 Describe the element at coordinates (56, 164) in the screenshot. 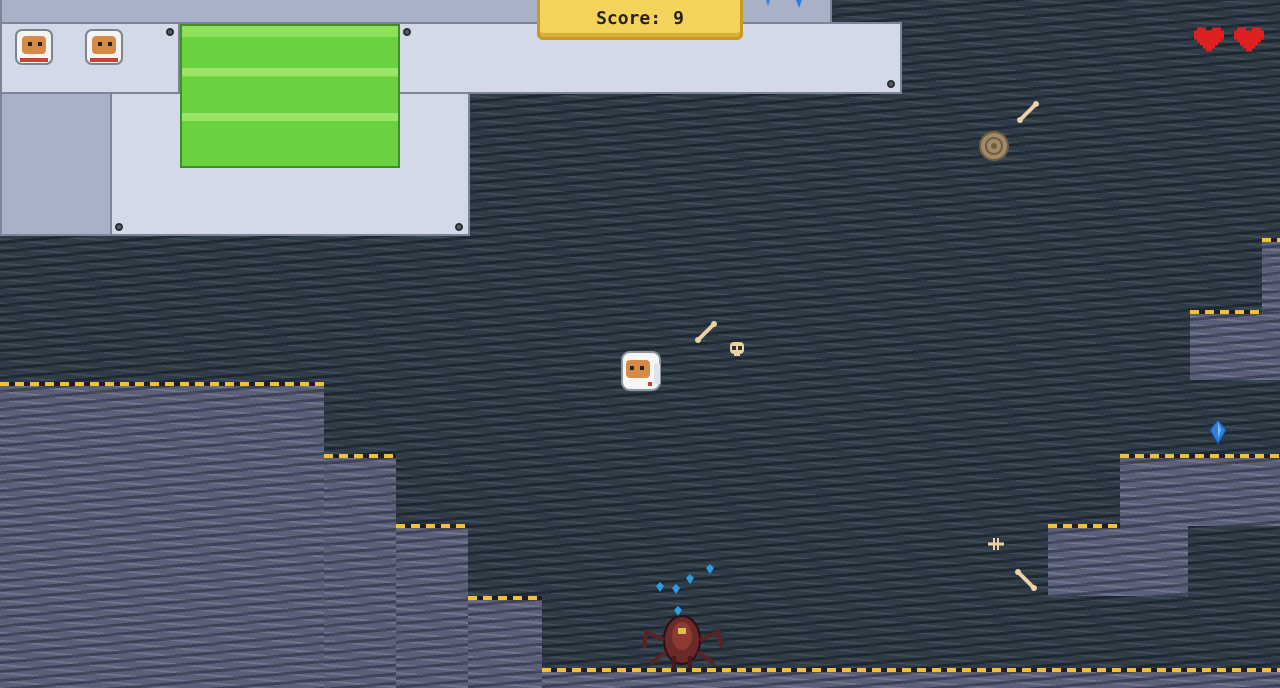

I see `station-inner-panel` at that location.